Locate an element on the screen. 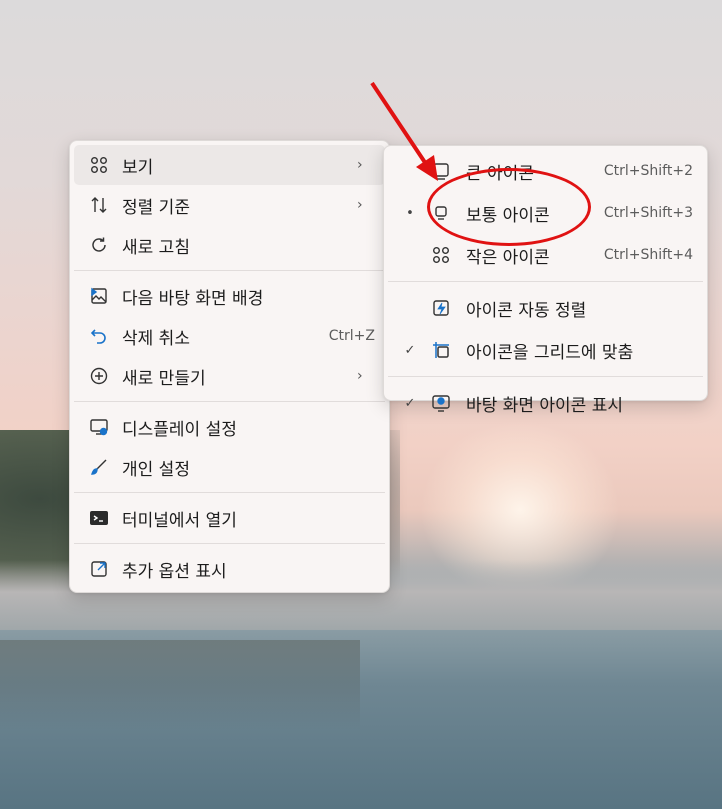 The image size is (722, 809). menu-item-open-terminal: 터미널에서 열기 is located at coordinates (229, 518).